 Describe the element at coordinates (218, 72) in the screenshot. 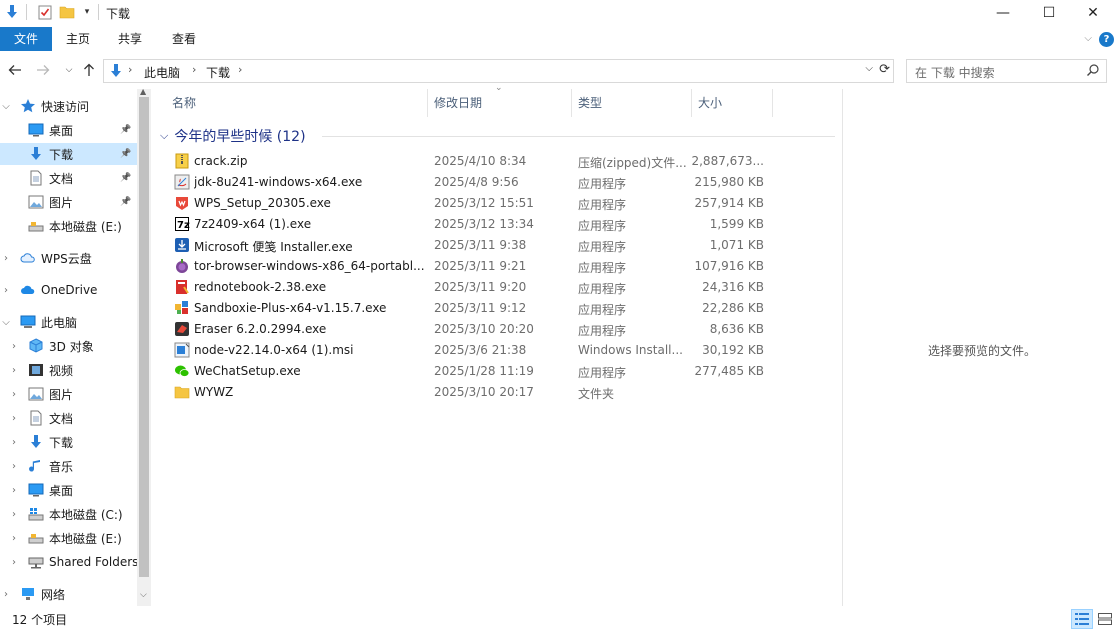

I see `breadcrumb-downloads: 下载` at that location.